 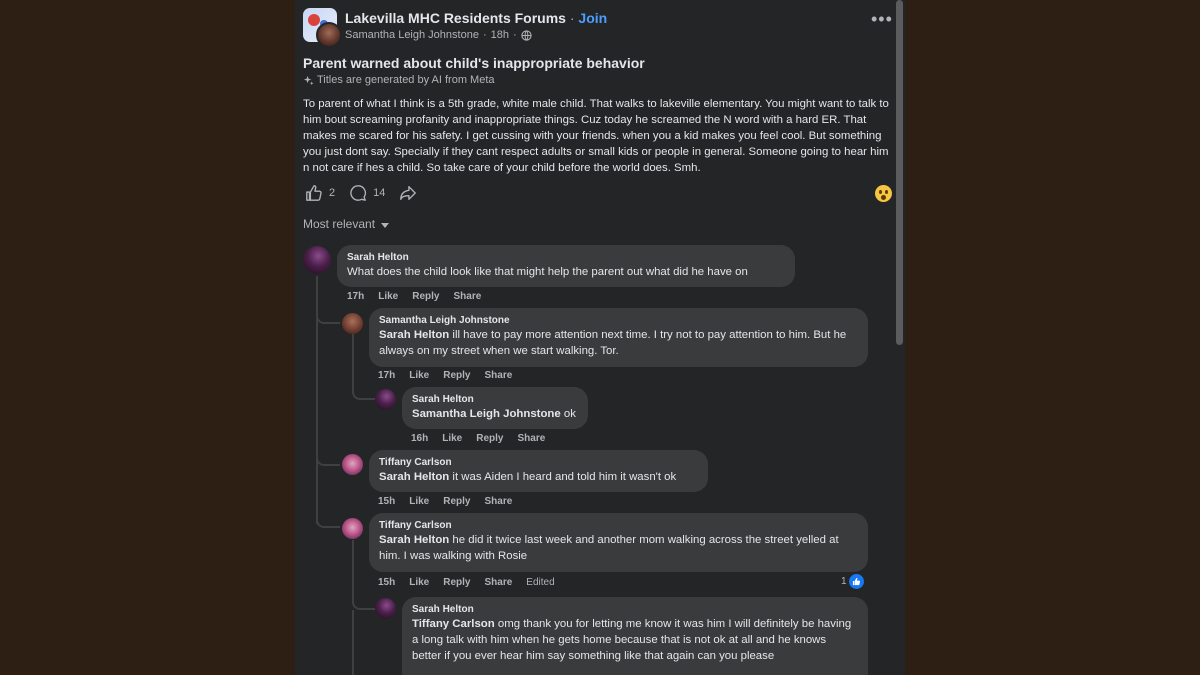 I want to click on mention-link: Samantha Leigh Johnstone, so click(x=486, y=414).